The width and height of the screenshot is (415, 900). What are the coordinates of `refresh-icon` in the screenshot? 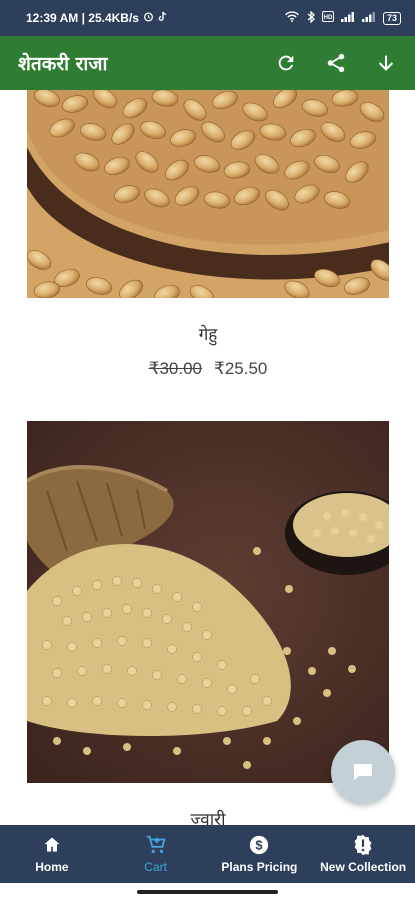 It's located at (286, 63).